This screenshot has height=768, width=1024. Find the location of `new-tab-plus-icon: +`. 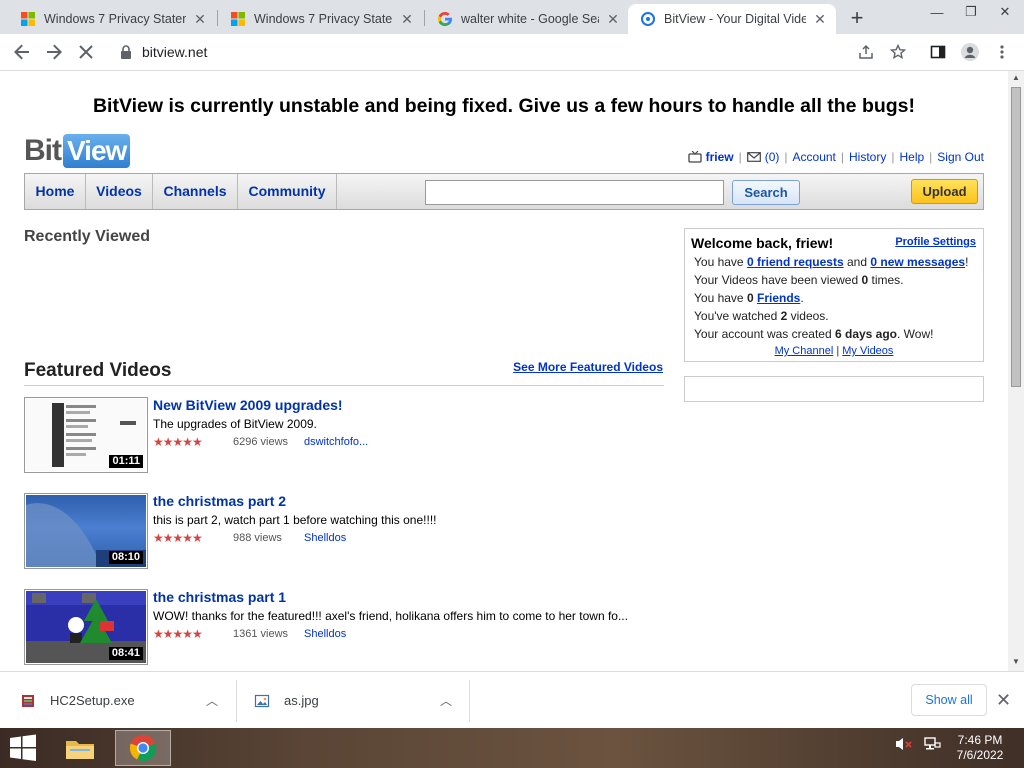

new-tab-plus-icon: + is located at coordinates (857, 17).